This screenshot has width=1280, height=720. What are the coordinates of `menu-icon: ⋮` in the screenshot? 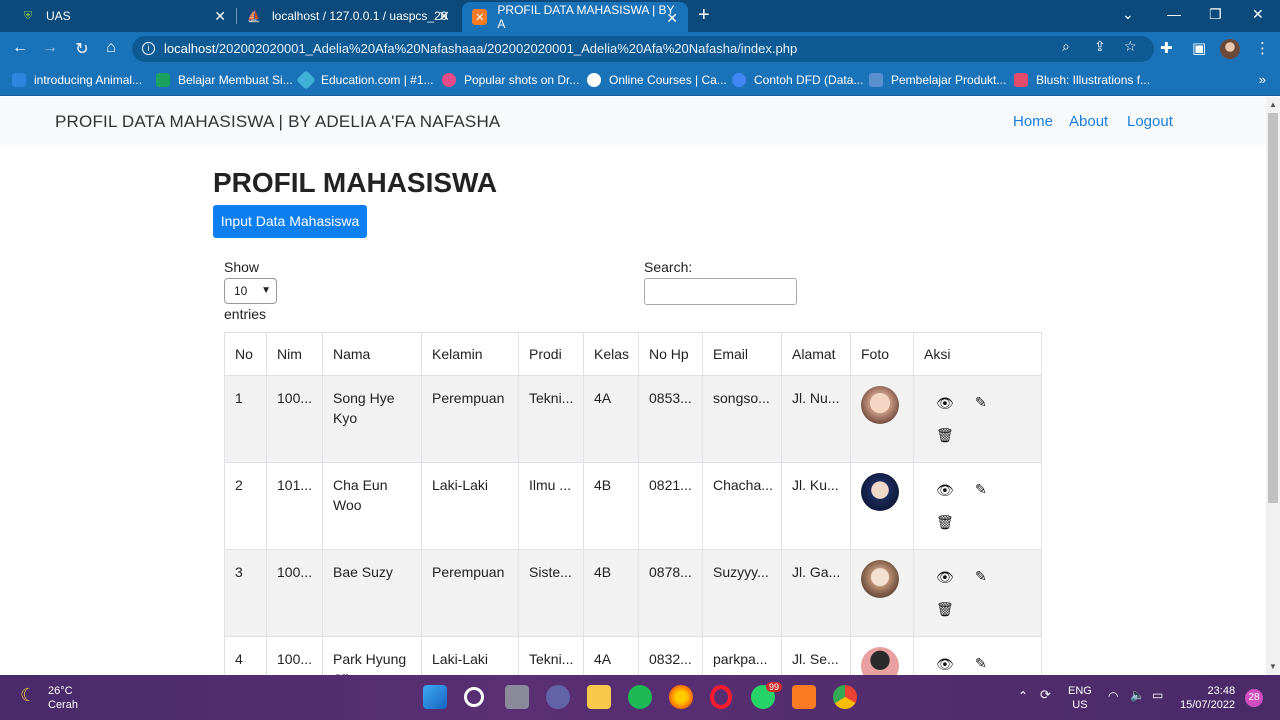 It's located at (1262, 48).